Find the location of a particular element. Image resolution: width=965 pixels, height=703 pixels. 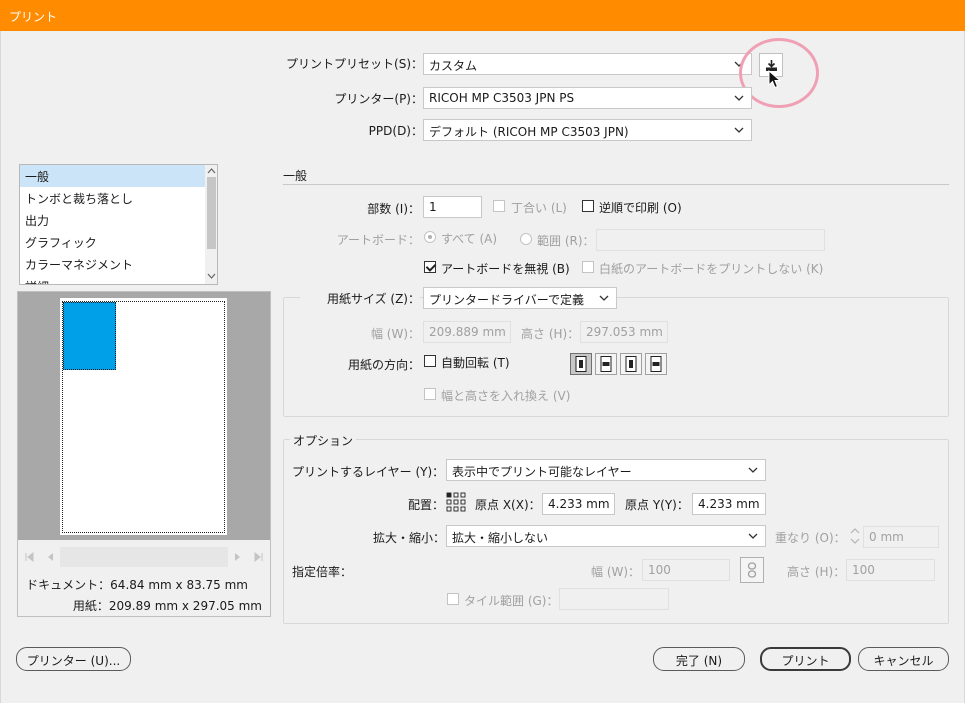

tile-range-checkbox is located at coordinates (453, 599).